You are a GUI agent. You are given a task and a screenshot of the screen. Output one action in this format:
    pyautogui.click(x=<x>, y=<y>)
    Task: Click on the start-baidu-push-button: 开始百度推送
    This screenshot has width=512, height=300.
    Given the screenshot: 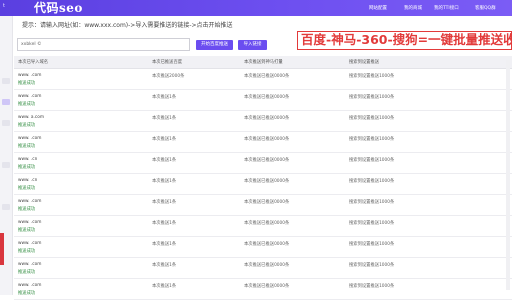 What is the action you would take?
    pyautogui.click(x=214, y=45)
    